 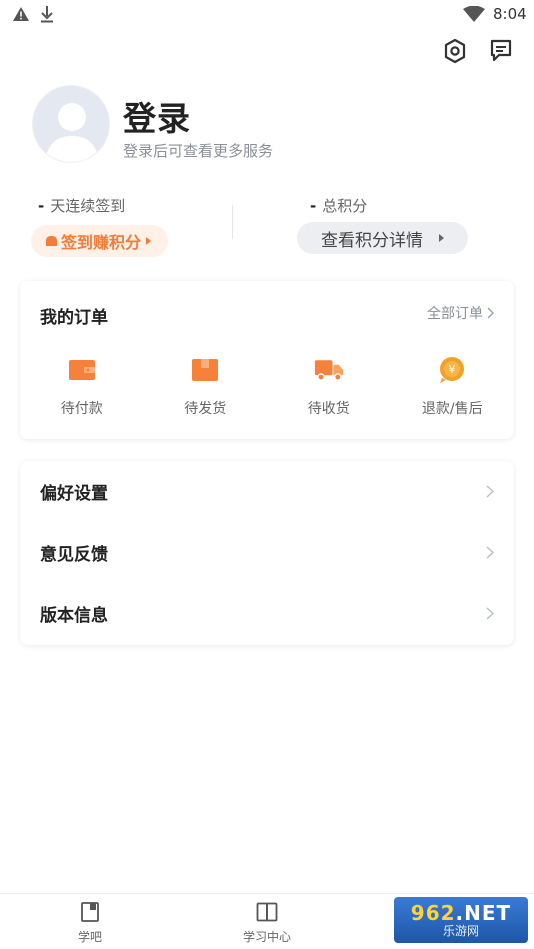 What do you see at coordinates (460, 931) in the screenshot?
I see `watermark-line2: 乐游网` at bounding box center [460, 931].